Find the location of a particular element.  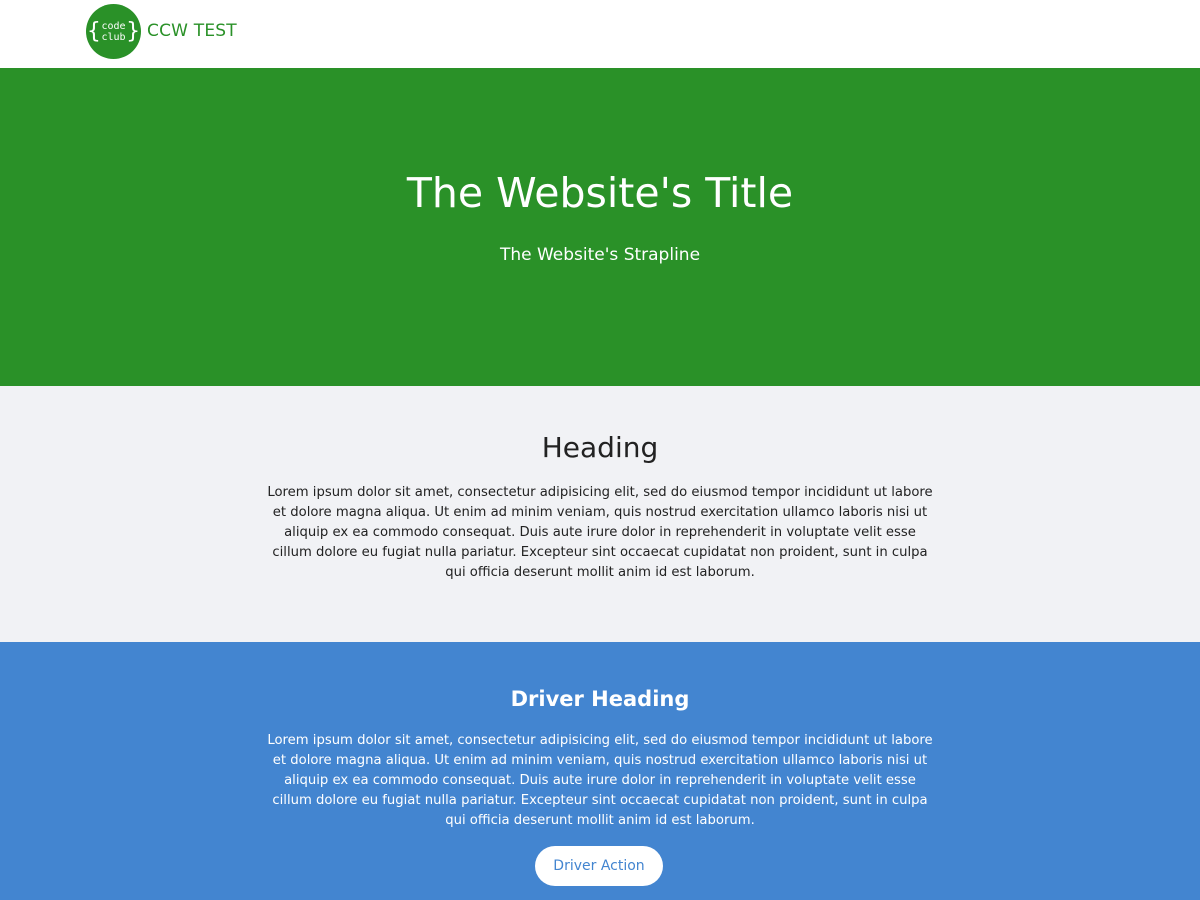

hero-title: The Website's Title is located at coordinates (600, 193).